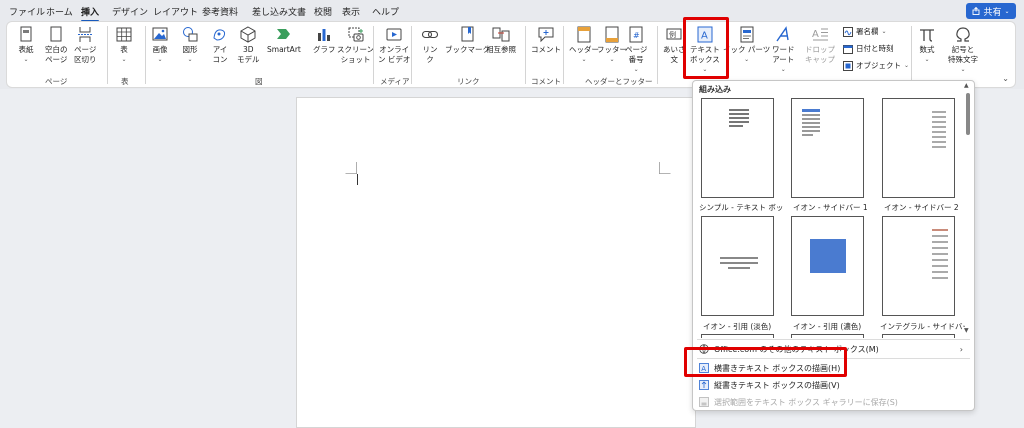  Describe the element at coordinates (672, 34) in the screenshot. I see `svg-text: 例` at that location.